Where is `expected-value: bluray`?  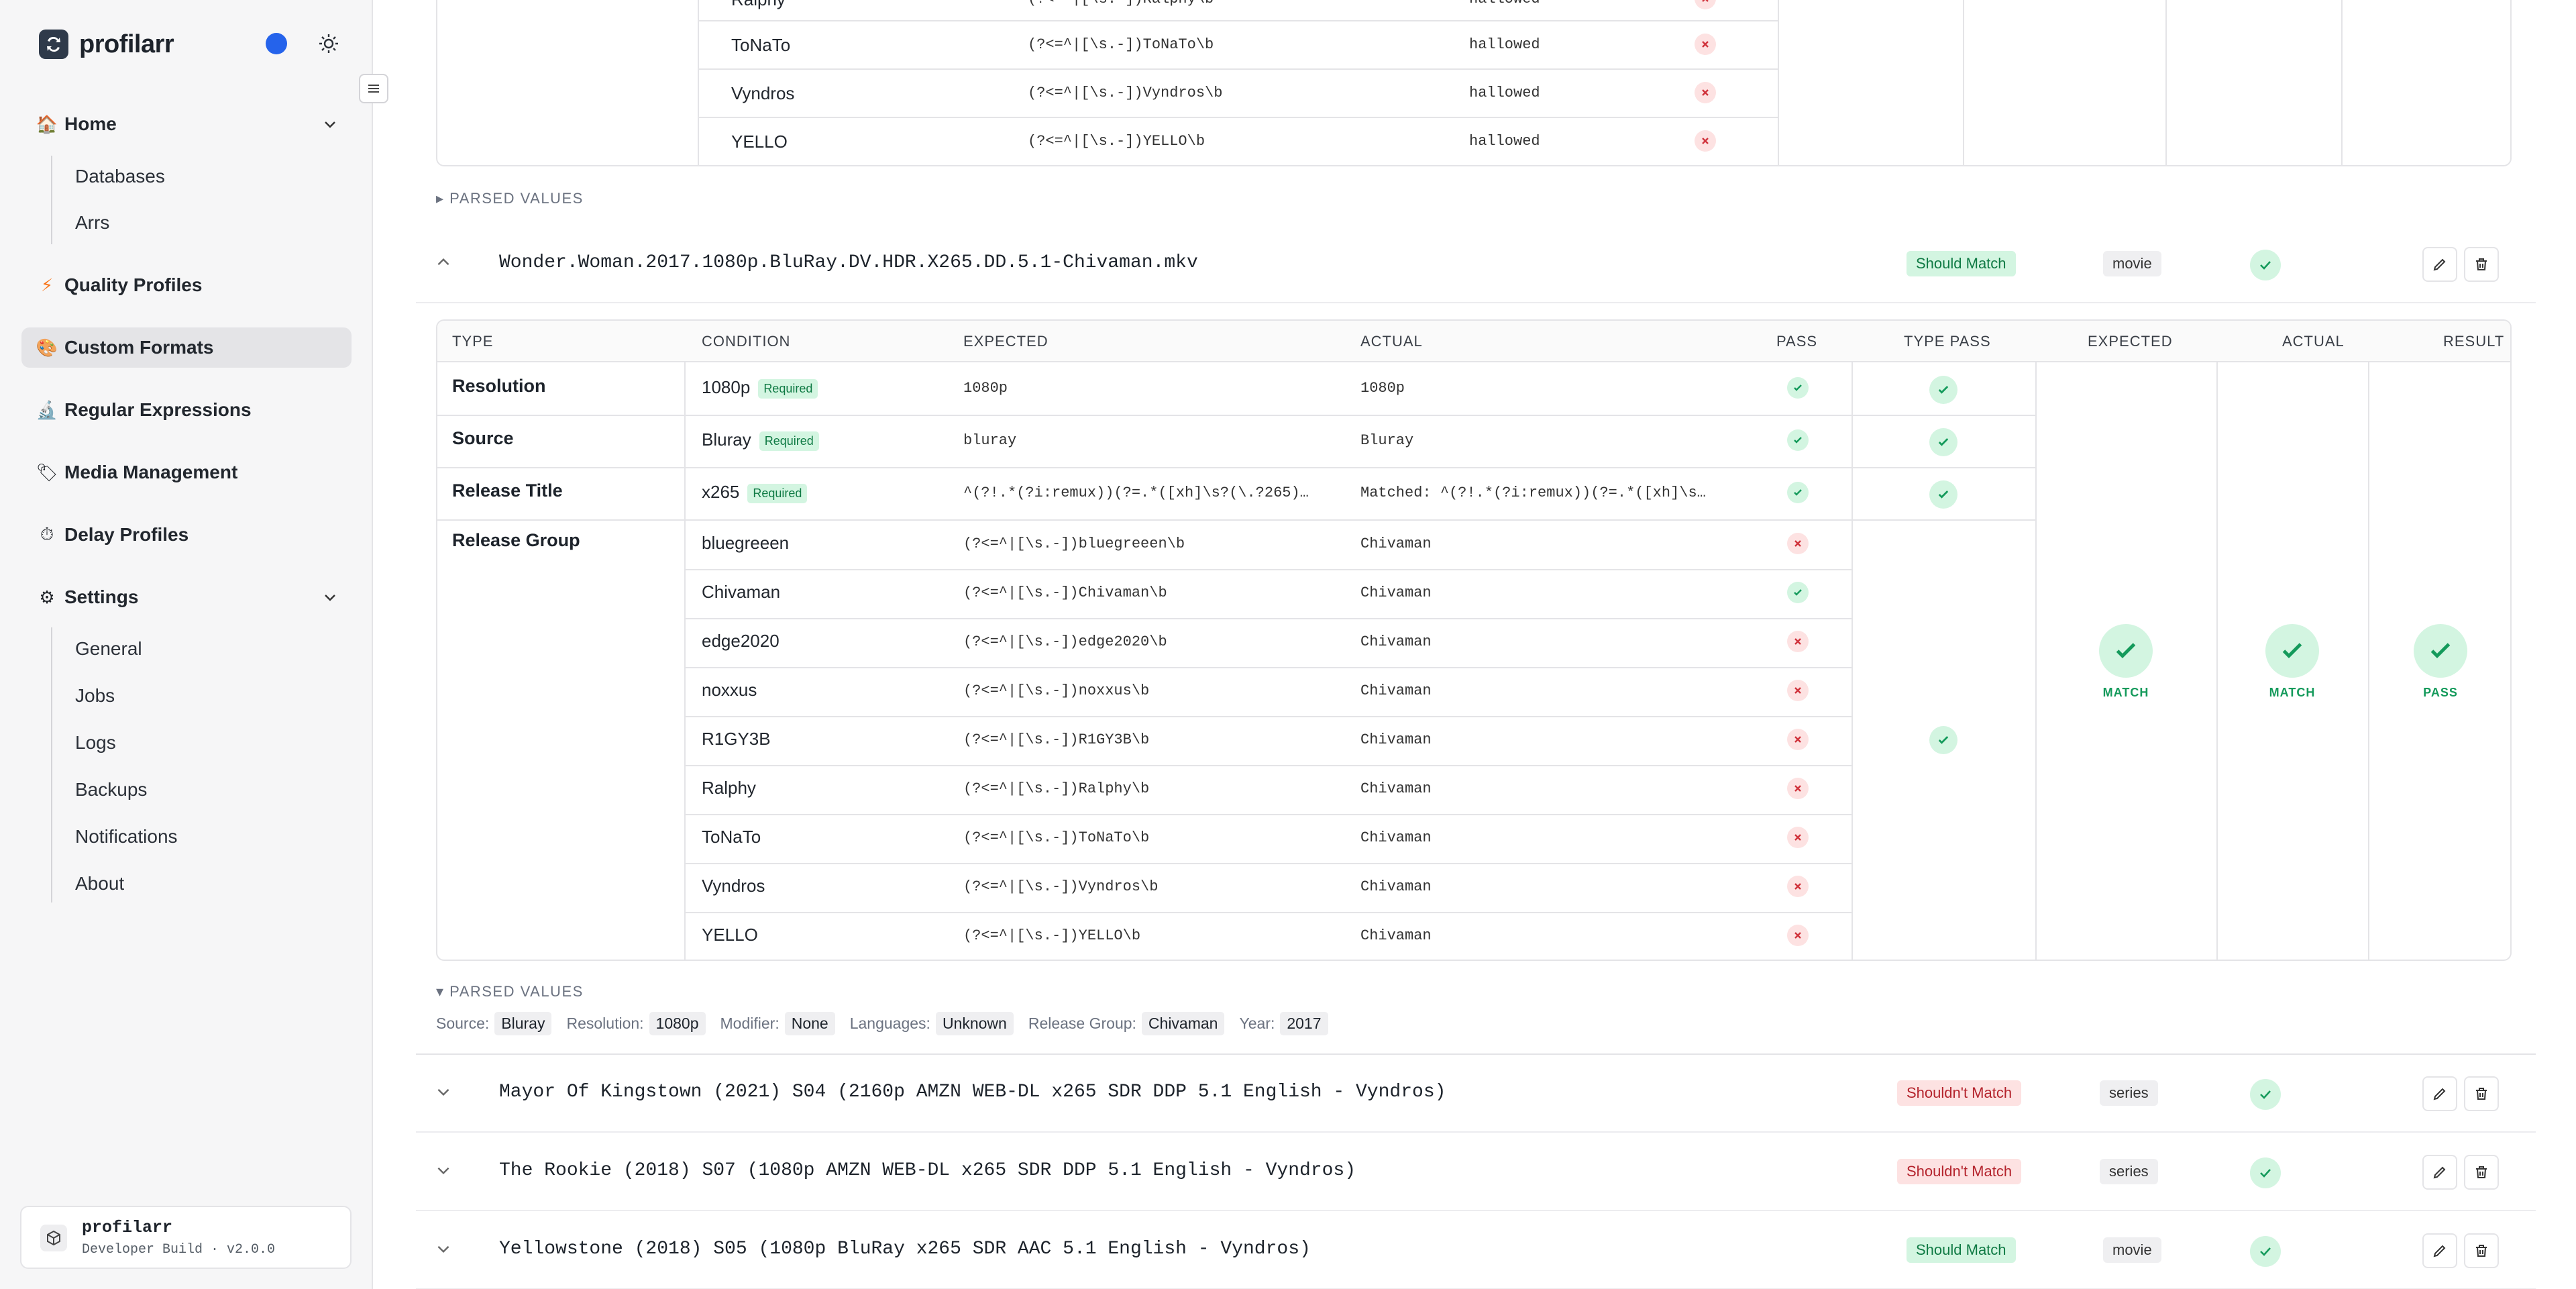
expected-value: bluray is located at coordinates (990, 440).